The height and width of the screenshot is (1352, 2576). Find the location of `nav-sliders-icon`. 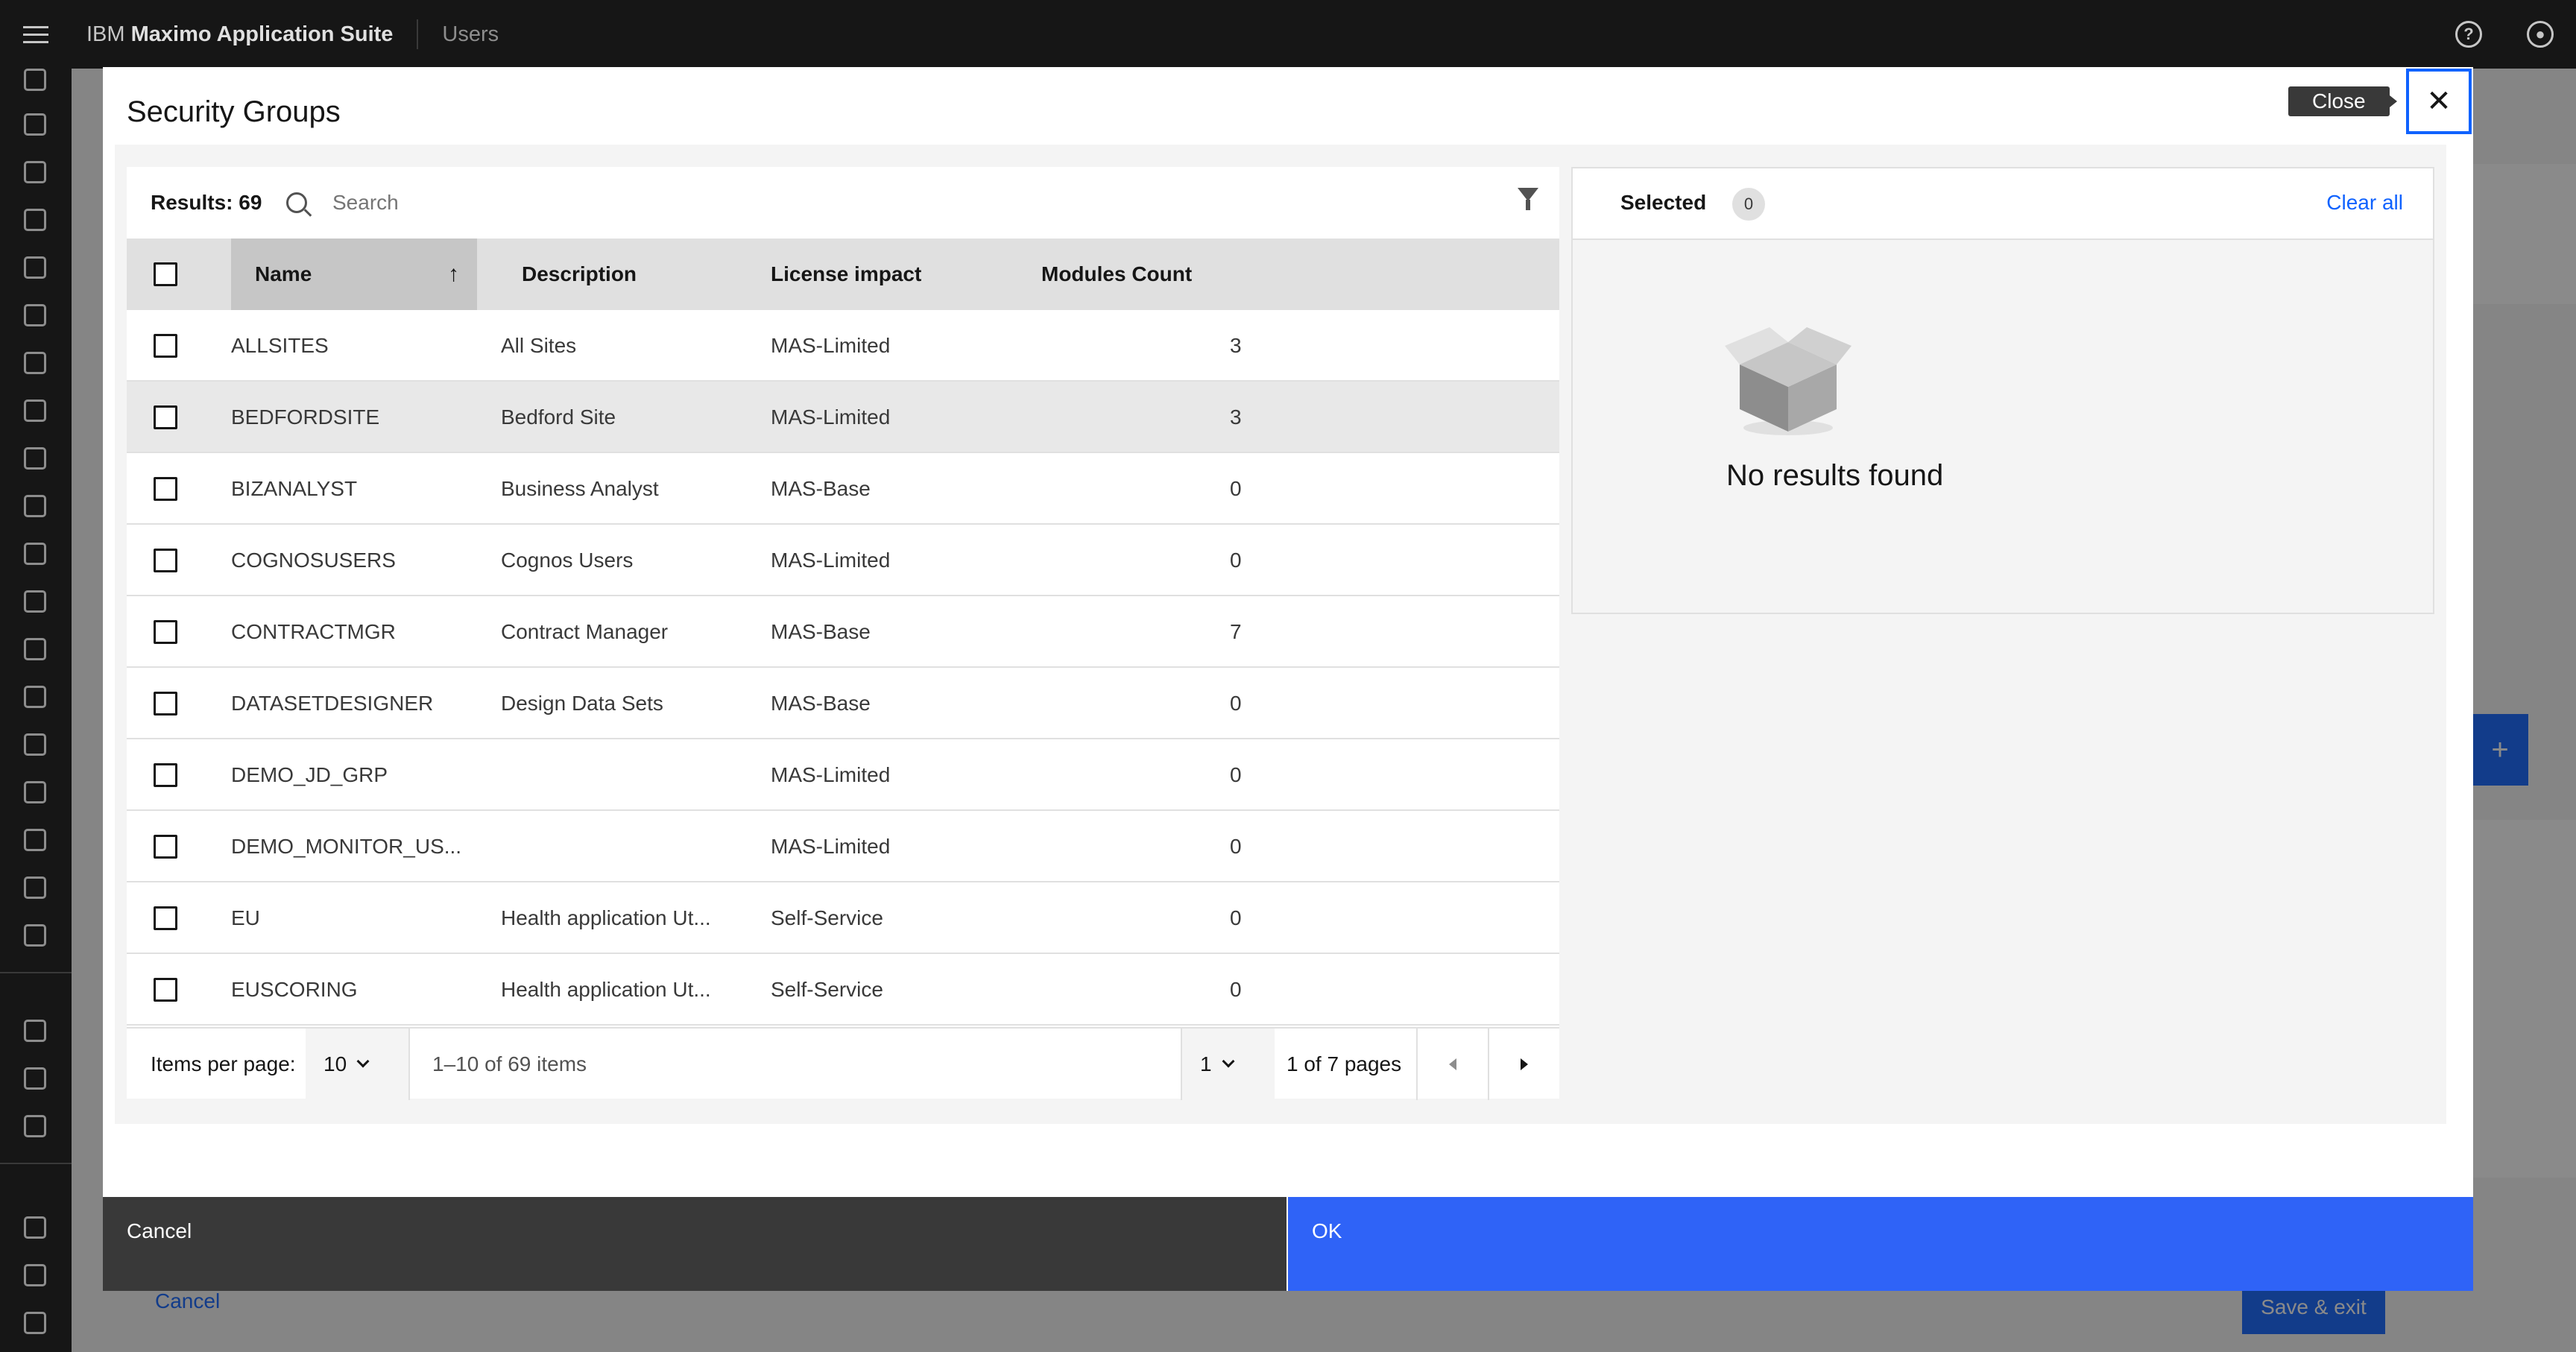

nav-sliders-icon is located at coordinates (35, 840).